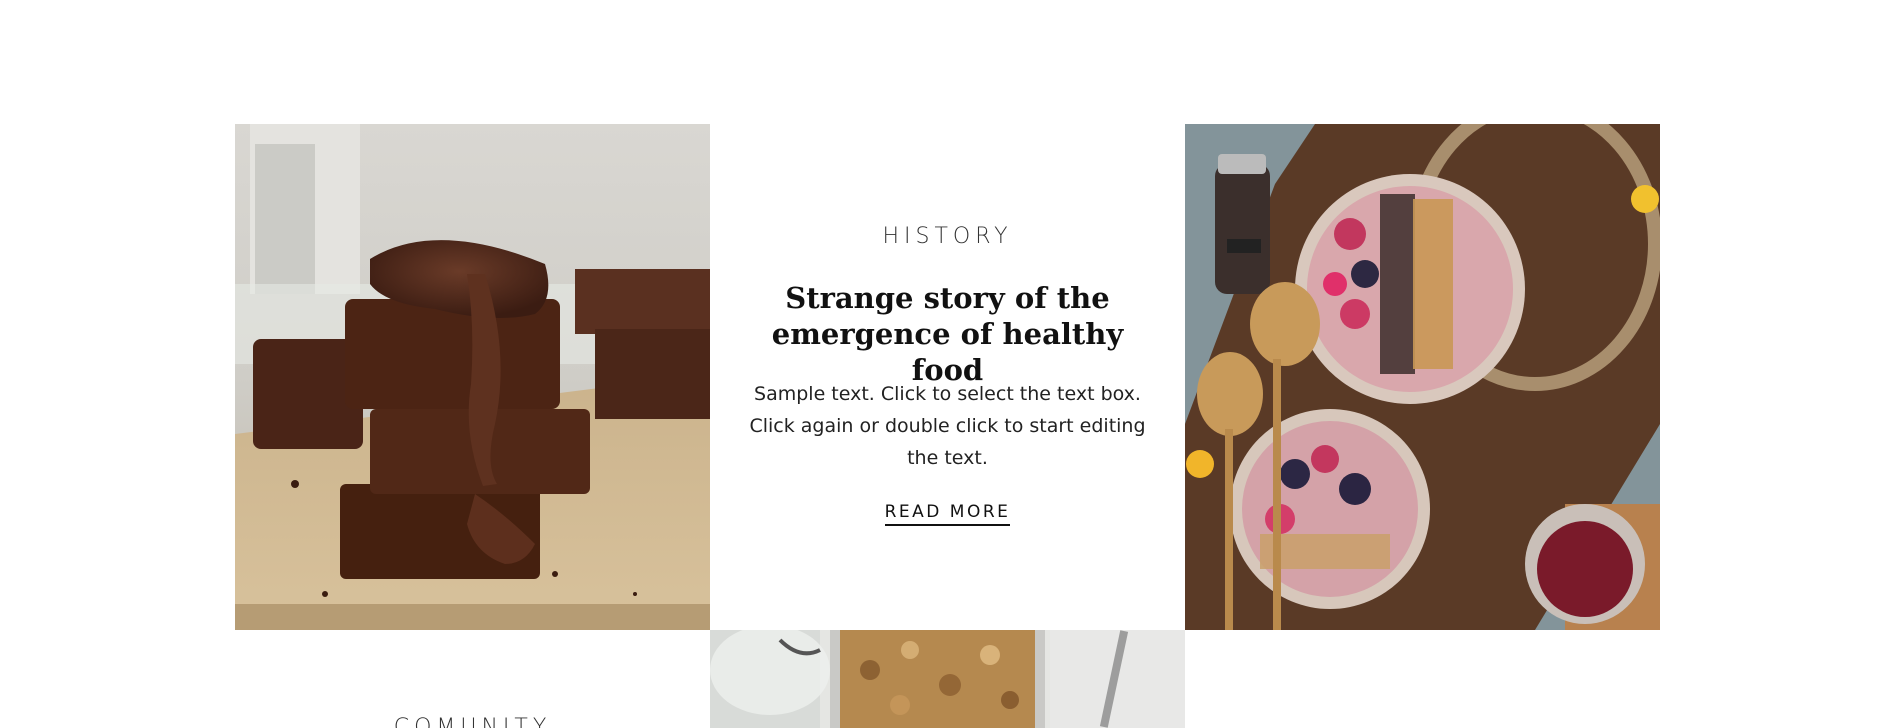 The width and height of the screenshot is (1891, 728). Describe the element at coordinates (947, 679) in the screenshot. I see `granola-jar-image` at that location.